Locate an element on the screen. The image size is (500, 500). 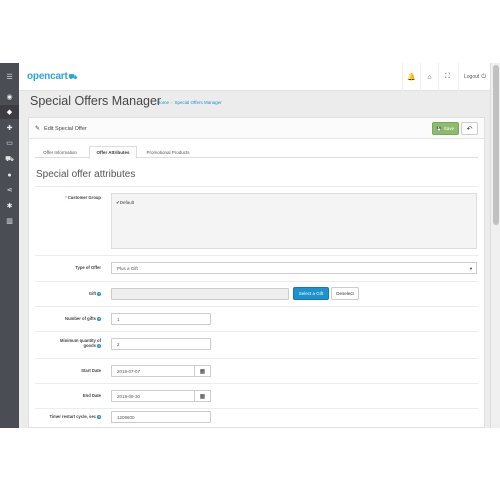
end-date-input: 2019-09-30 ▦ is located at coordinates (161, 396).